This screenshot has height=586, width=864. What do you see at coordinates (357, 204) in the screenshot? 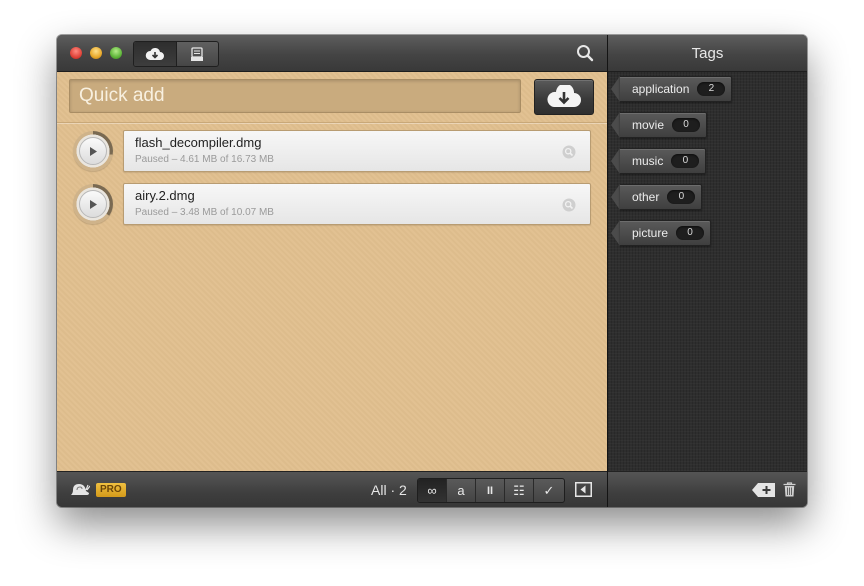
I see `download-card: airy.2.dmg Paused – 3.48 MB of 10.07 MB` at bounding box center [357, 204].